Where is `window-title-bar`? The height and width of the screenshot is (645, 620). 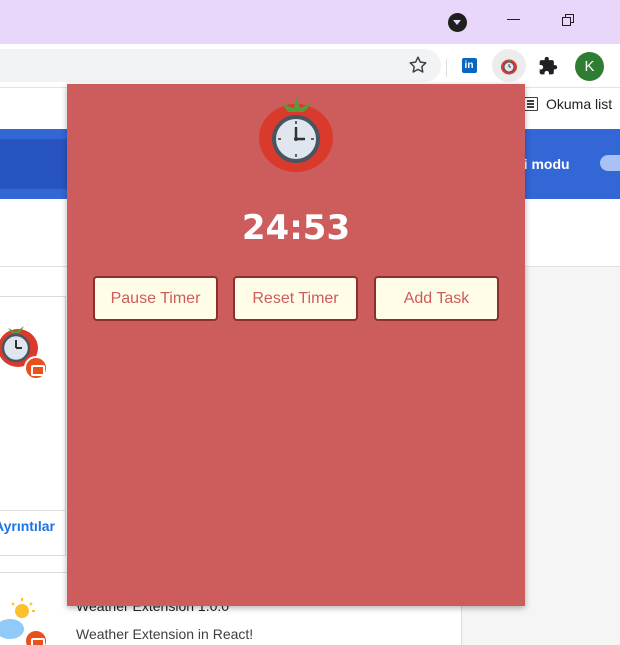
window-title-bar is located at coordinates (310, 22).